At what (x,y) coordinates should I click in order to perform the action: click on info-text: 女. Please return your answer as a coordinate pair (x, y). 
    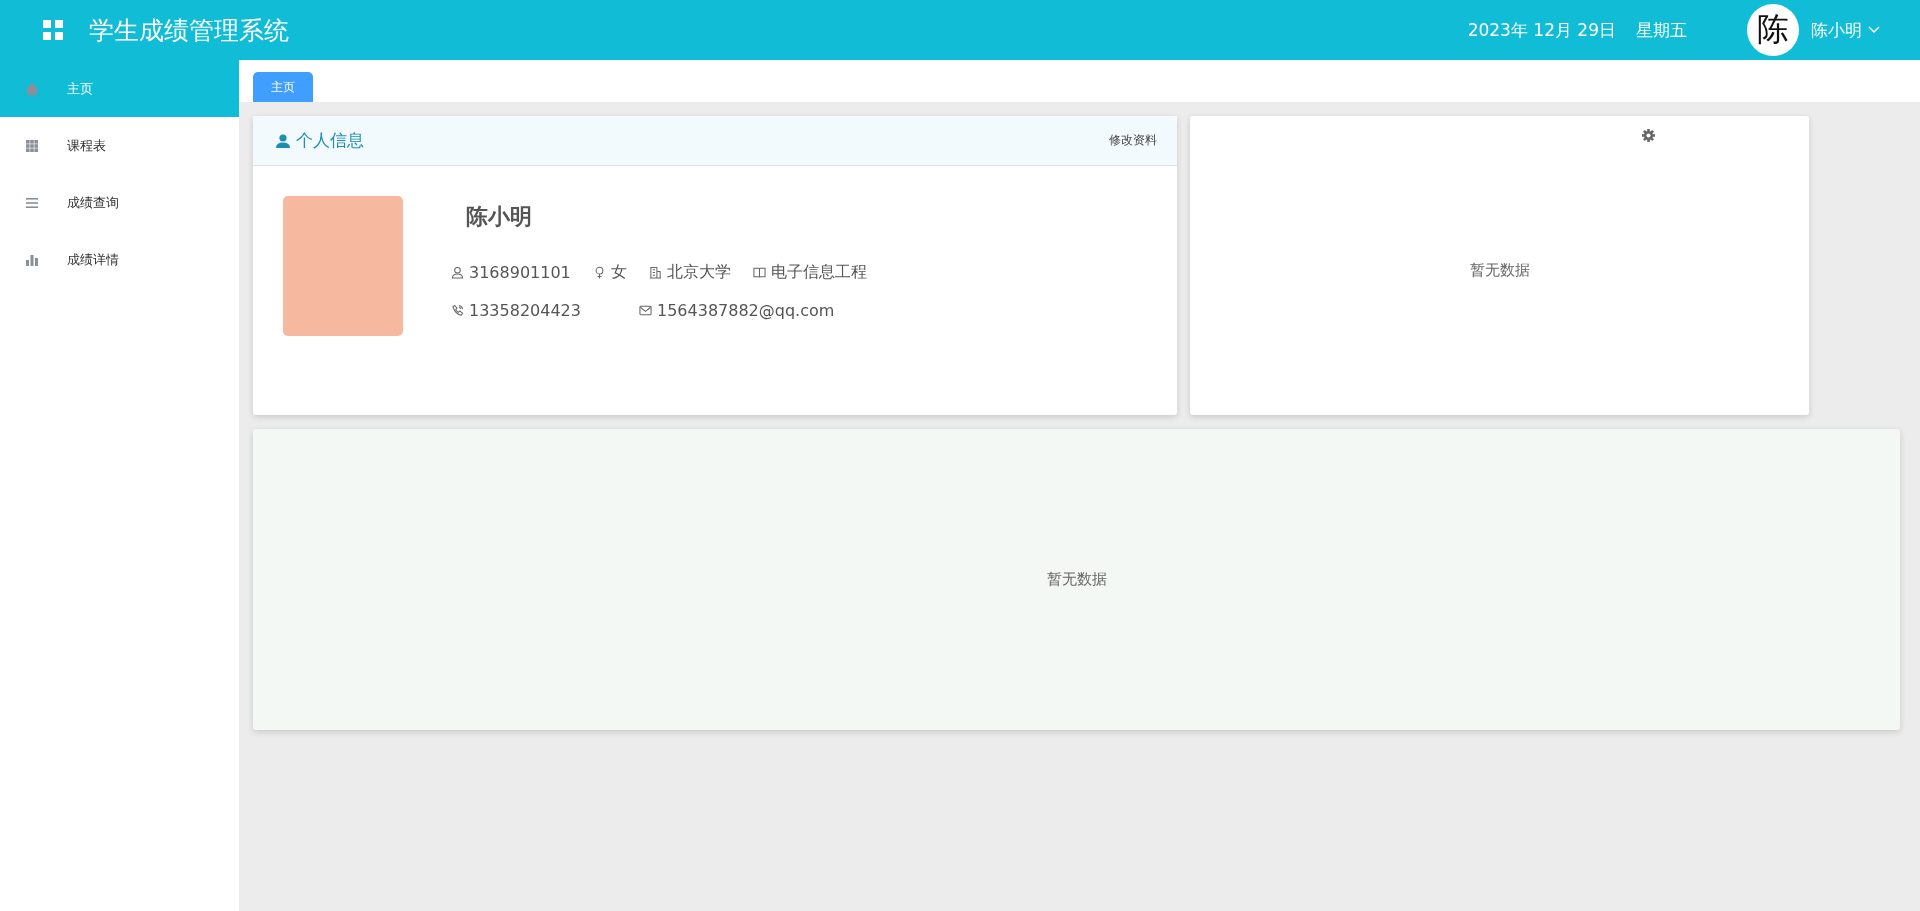
    Looking at the image, I should click on (618, 272).